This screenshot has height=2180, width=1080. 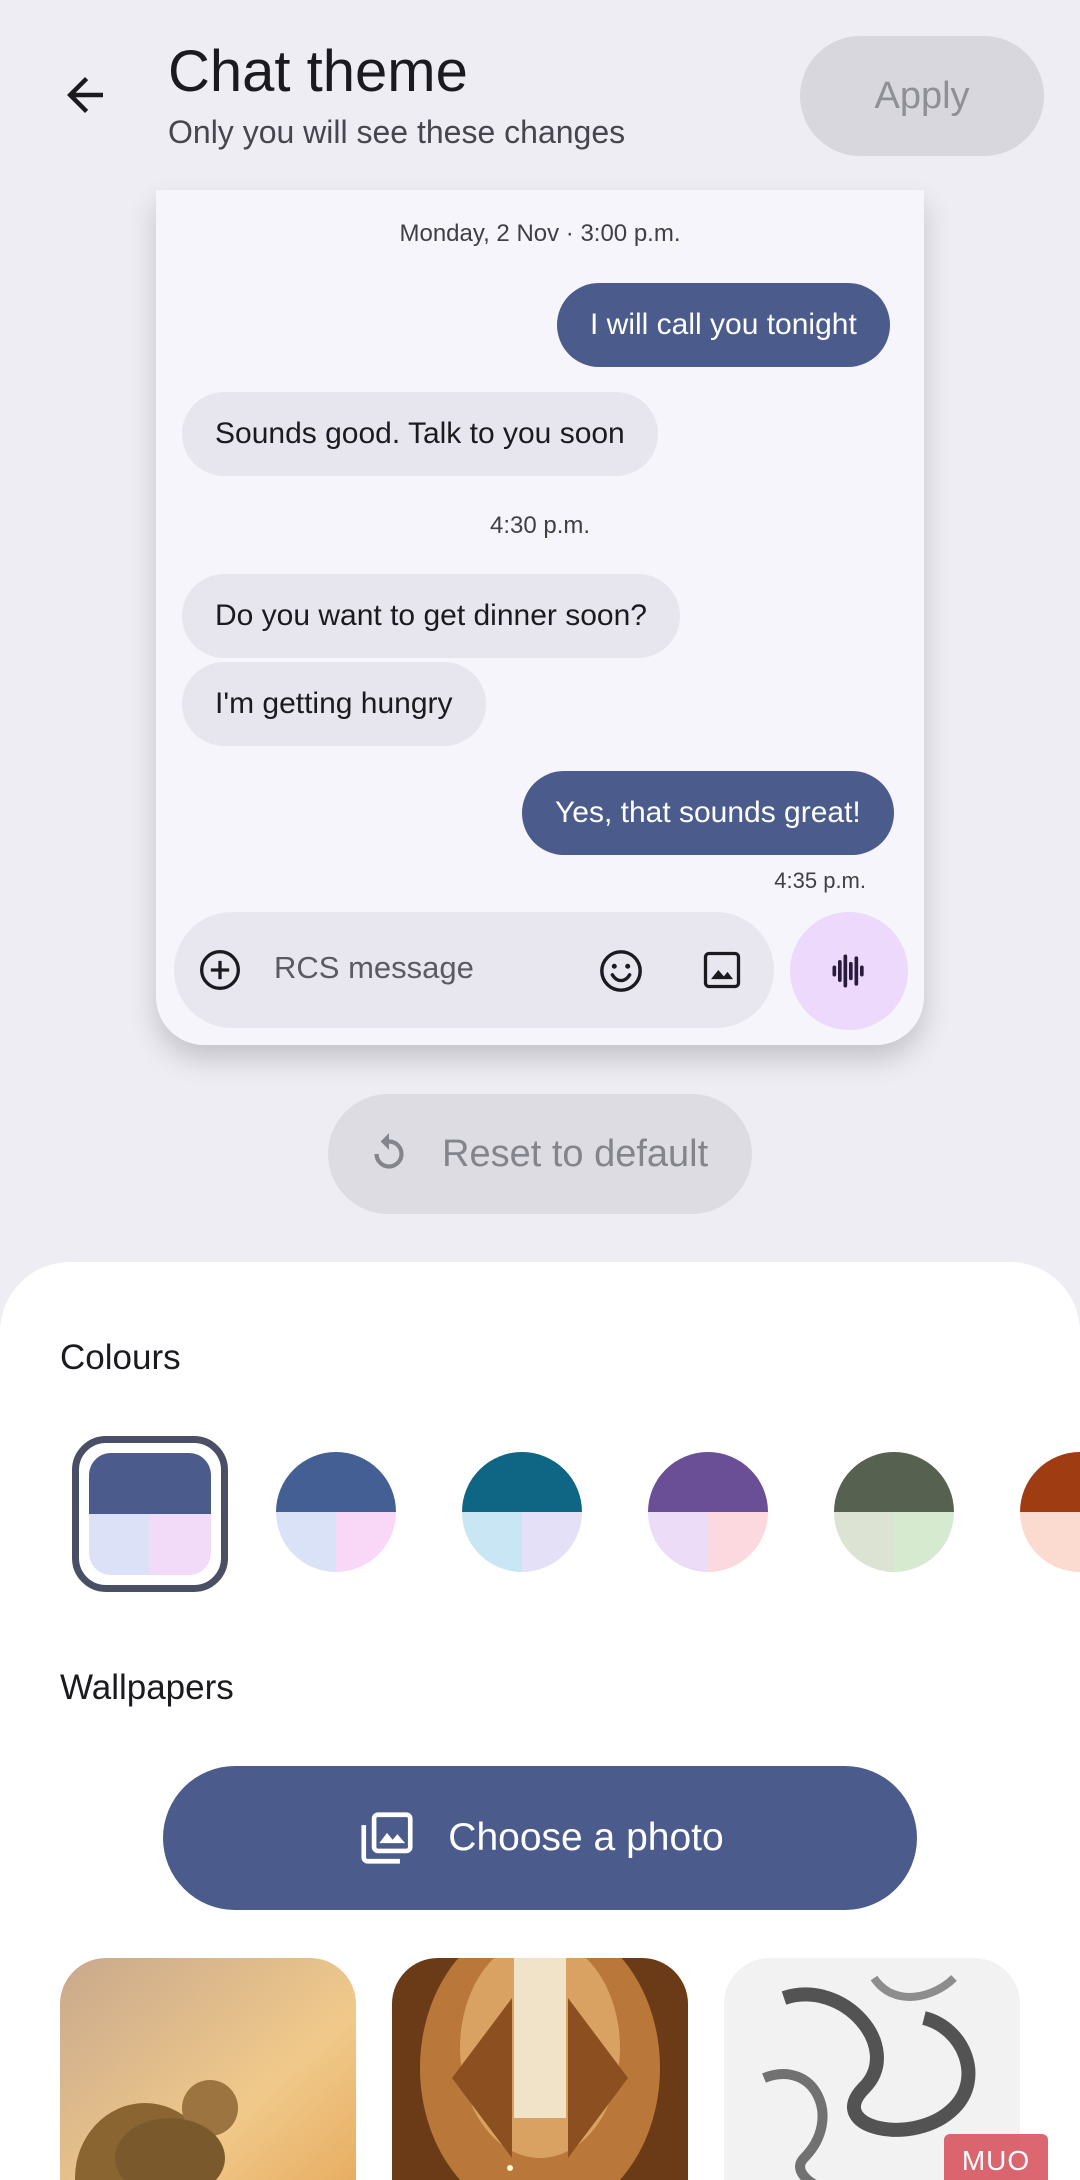 I want to click on staircase-photo, so click(x=540, y=2069).